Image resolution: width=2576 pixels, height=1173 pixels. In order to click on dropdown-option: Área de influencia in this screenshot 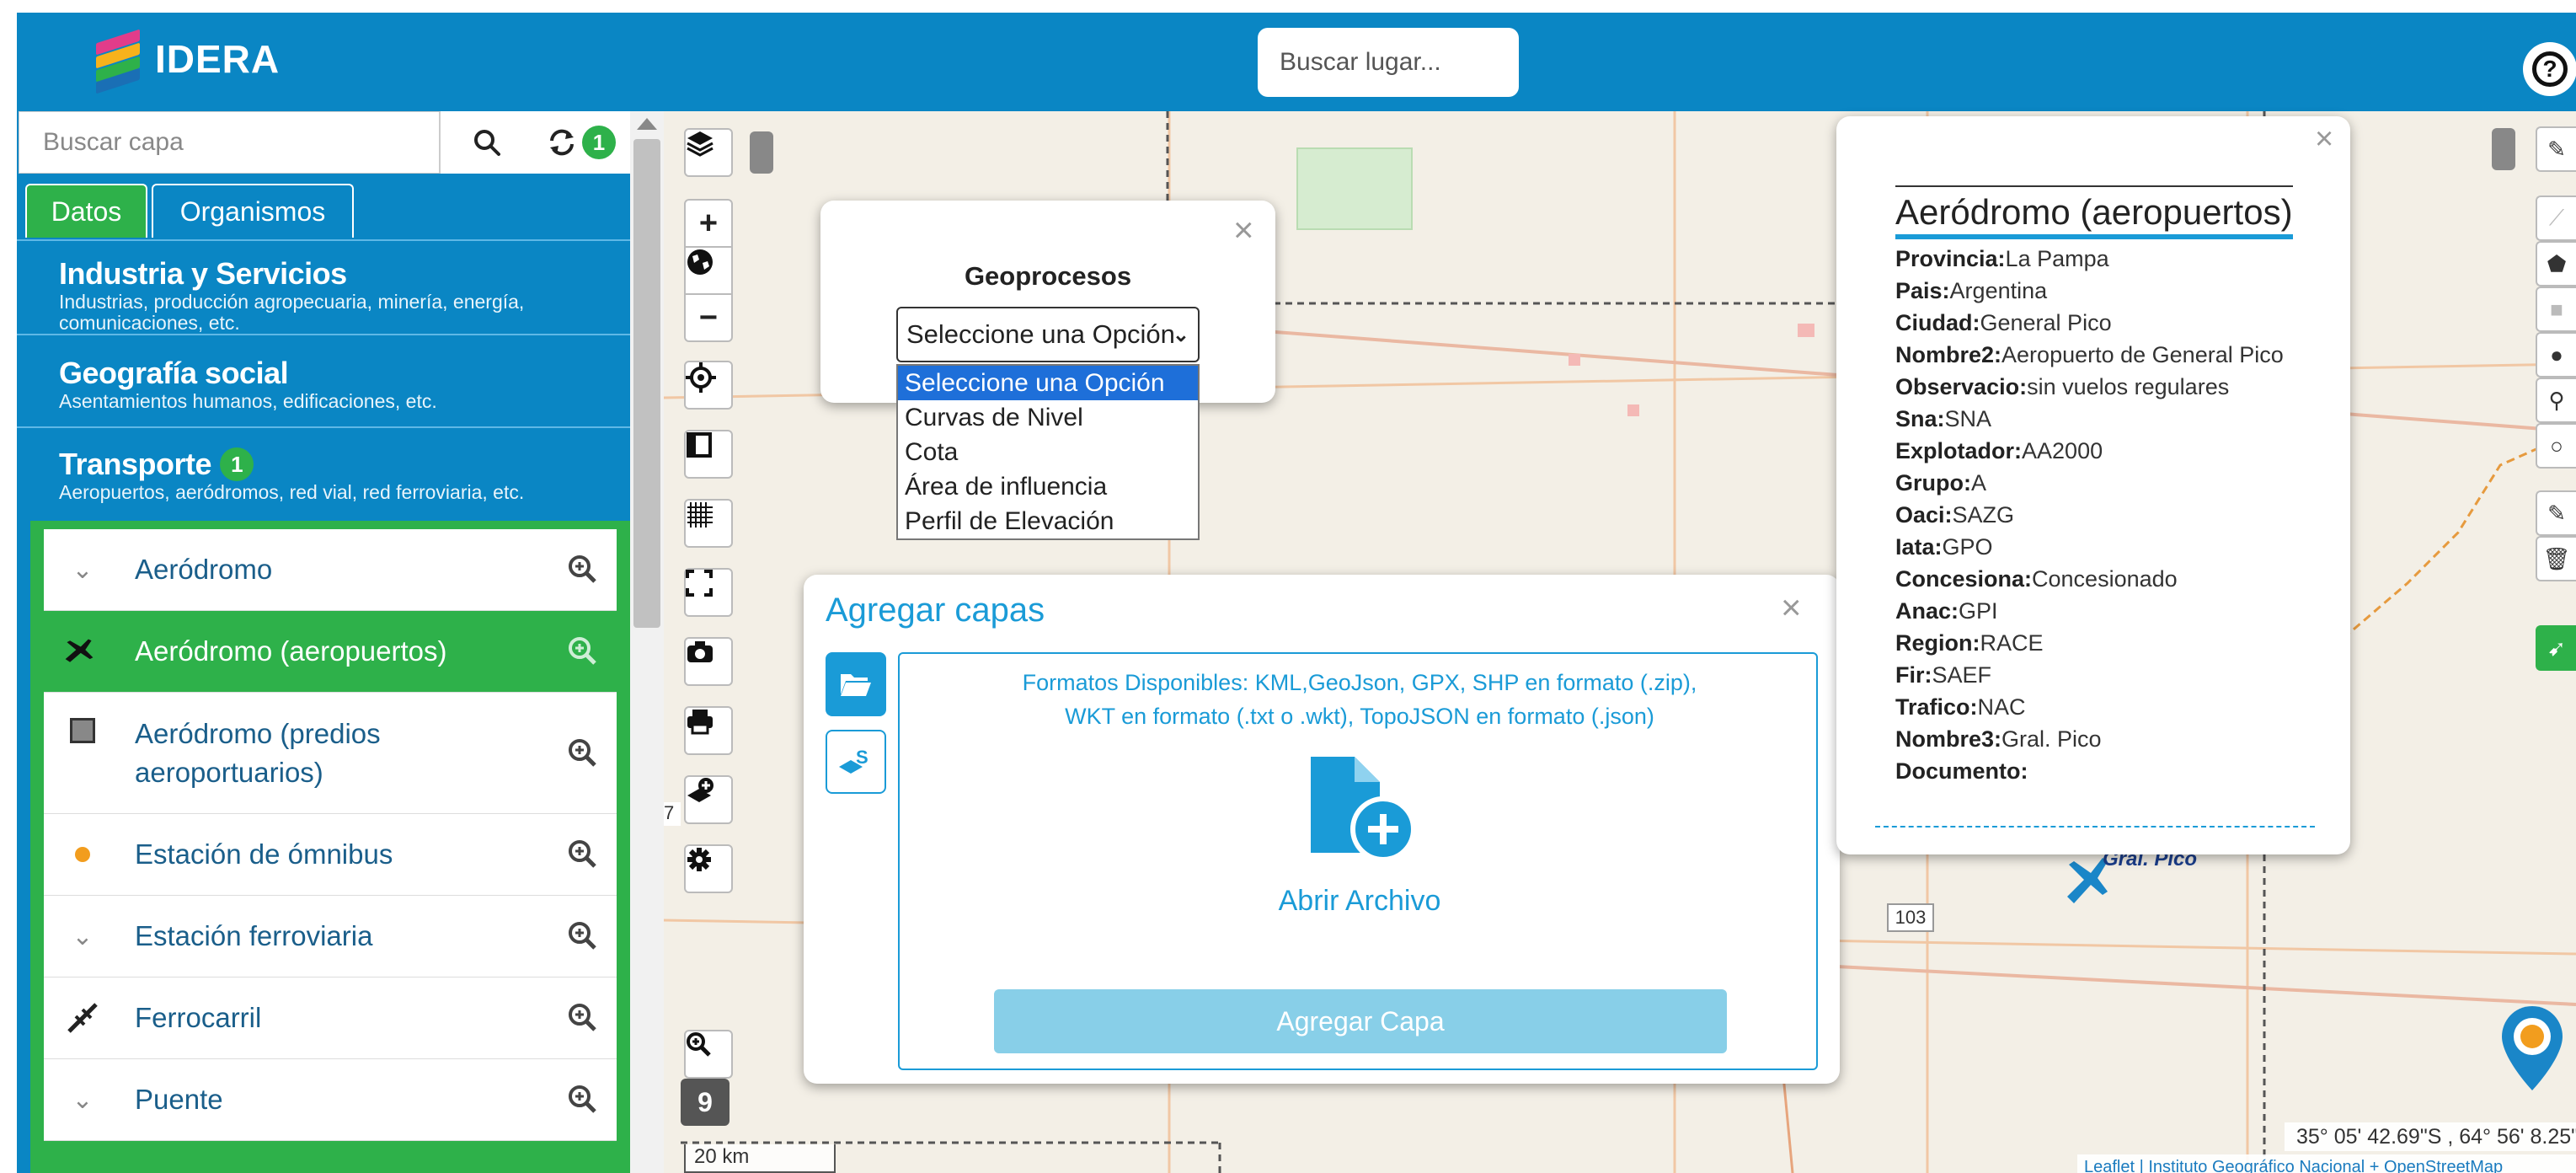, I will do `click(1048, 486)`.